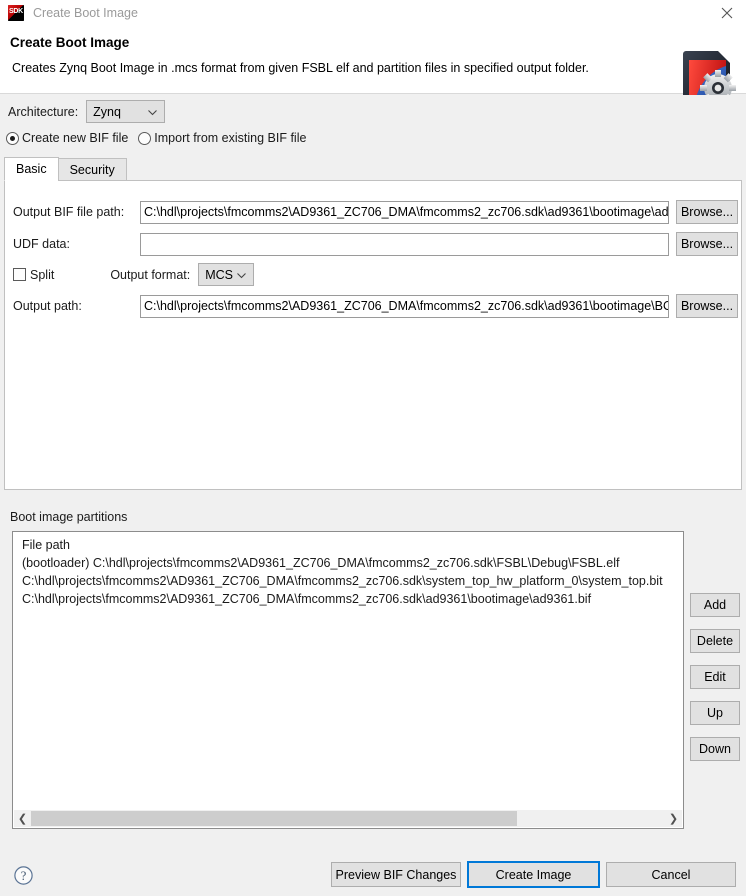  What do you see at coordinates (230, 138) in the screenshot?
I see `radio-import-existing-bif-label: Import from existing BIF file` at bounding box center [230, 138].